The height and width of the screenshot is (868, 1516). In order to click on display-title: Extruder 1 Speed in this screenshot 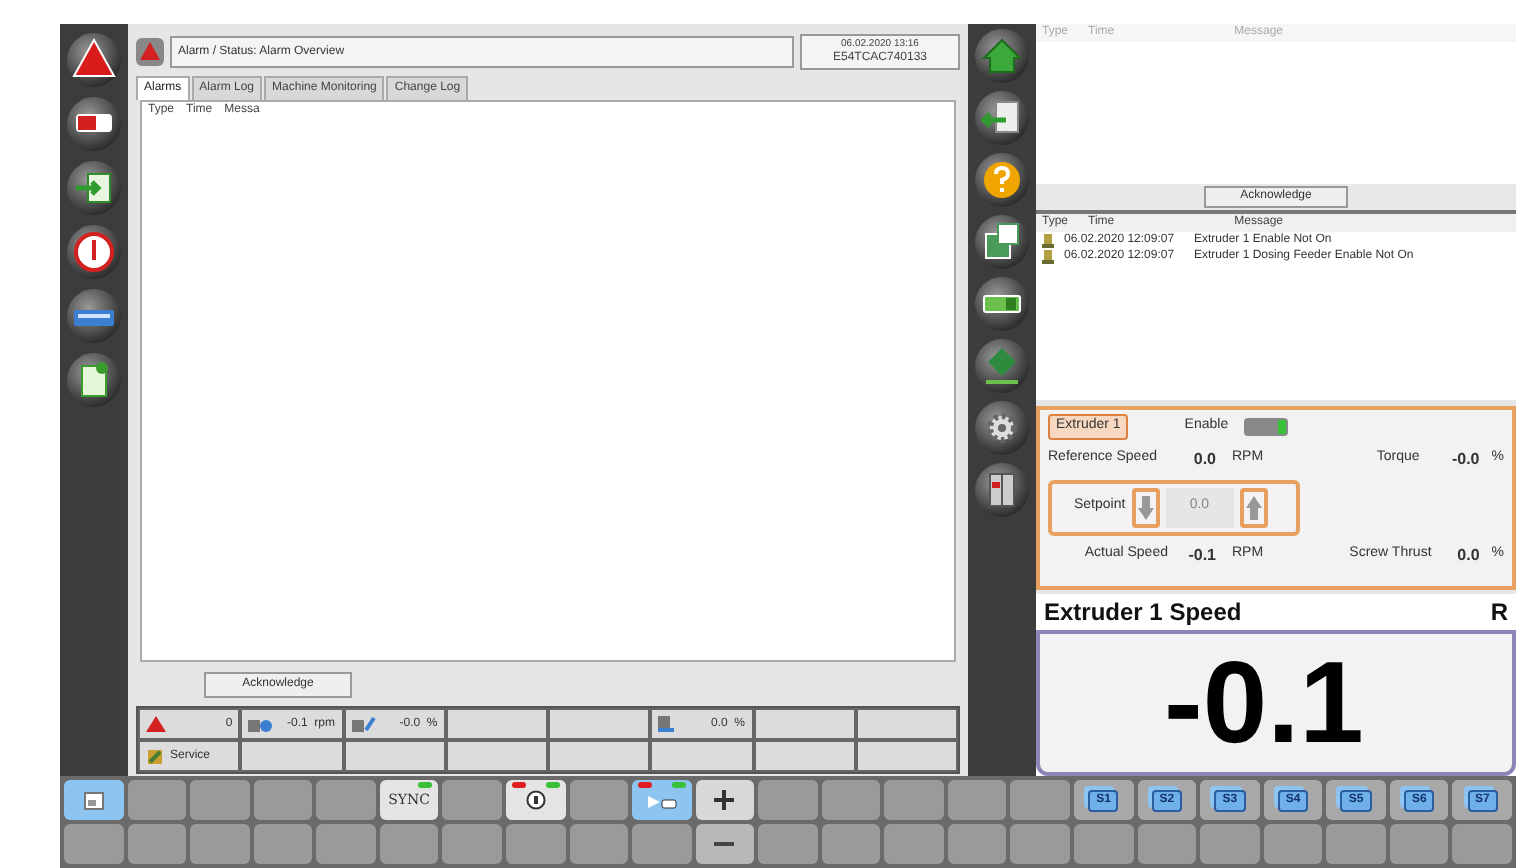, I will do `click(1143, 613)`.